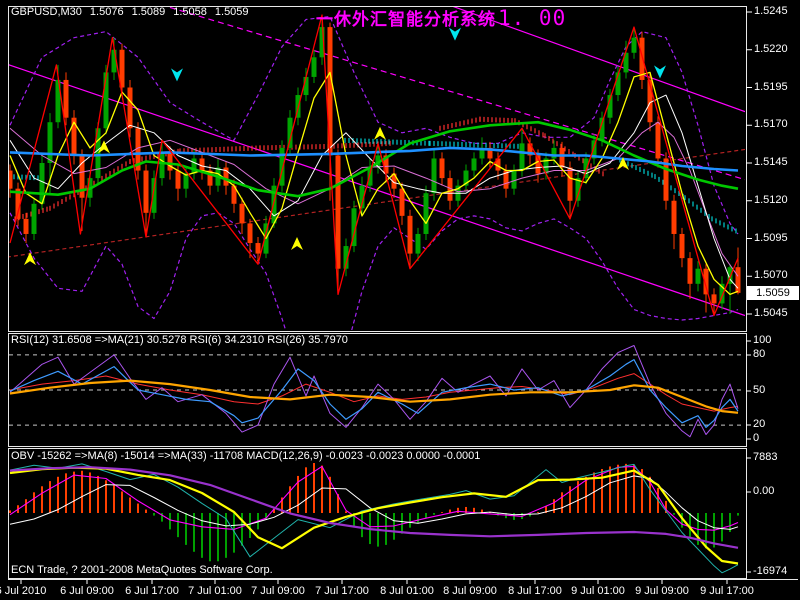 This screenshot has width=800, height=600. Describe the element at coordinates (727, 591) in the screenshot. I see `time-label: 9 Jul 17:00` at that location.